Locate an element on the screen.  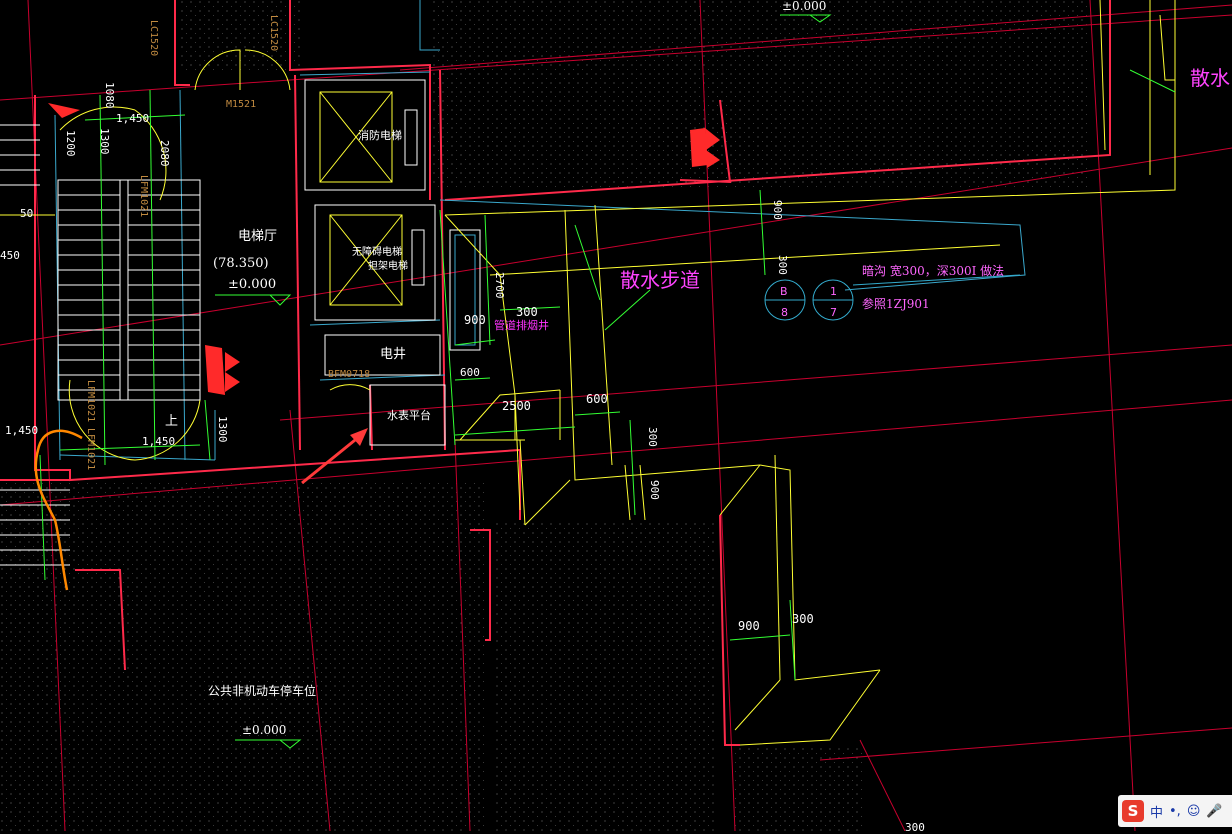
drain-walkway-label: 散水步道 is located at coordinates (660, 280).